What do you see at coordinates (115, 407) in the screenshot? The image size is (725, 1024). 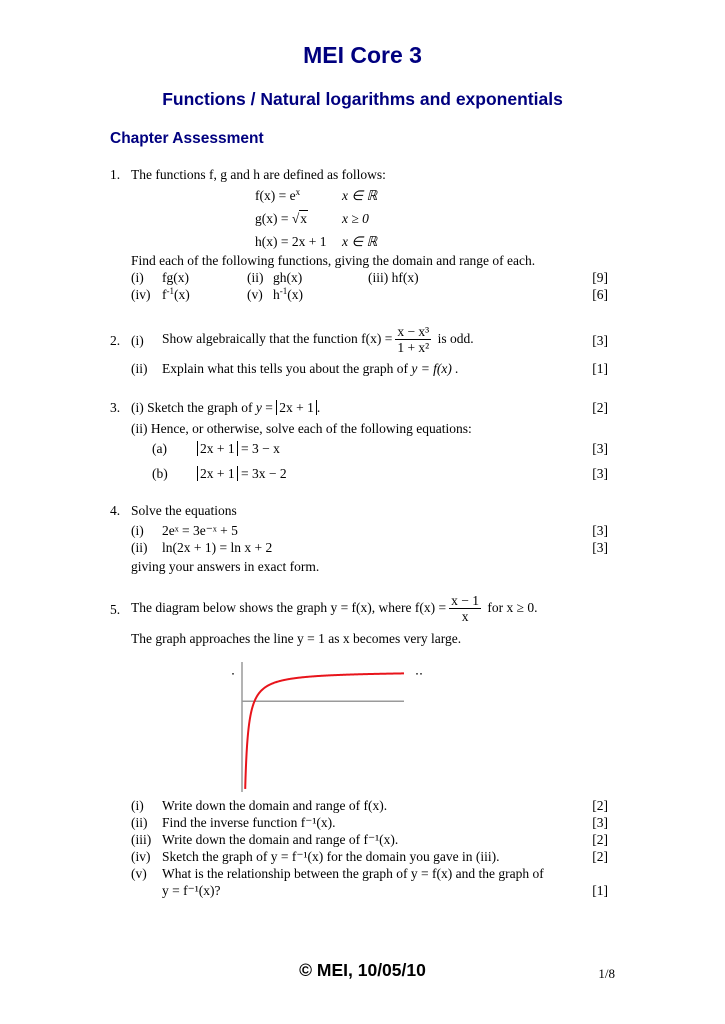 I see `q3-number: 3.` at bounding box center [115, 407].